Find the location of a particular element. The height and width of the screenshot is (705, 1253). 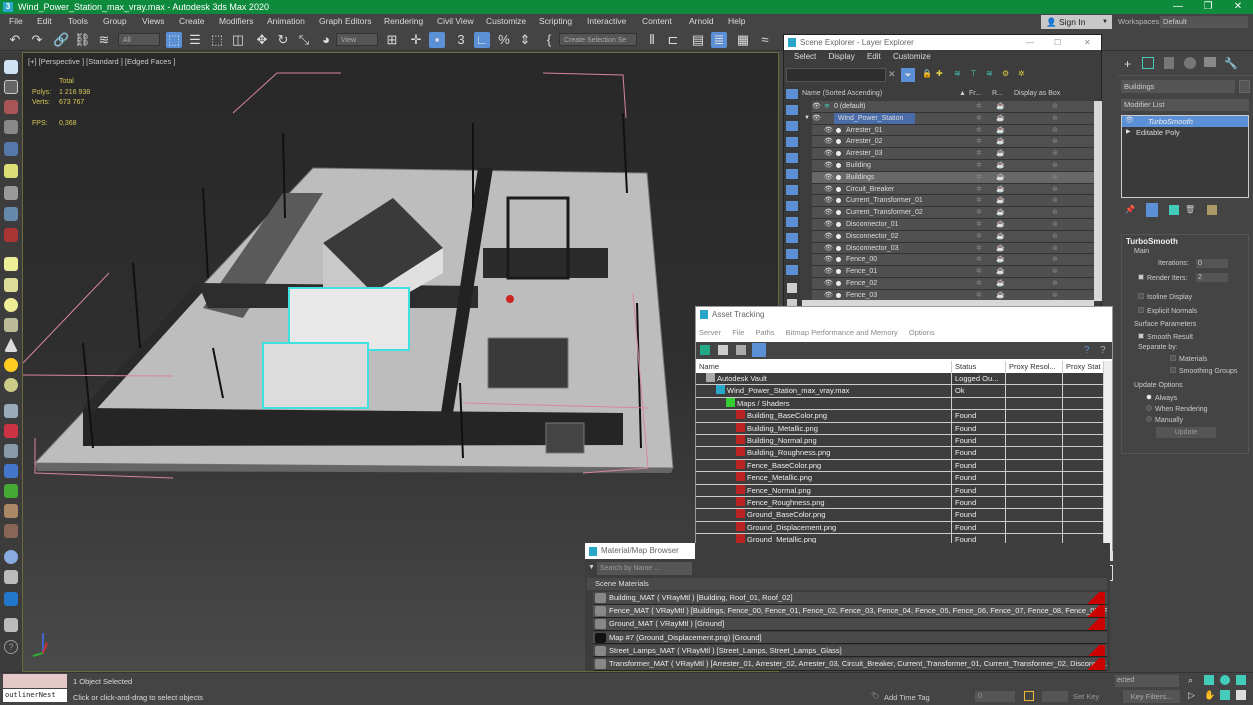

key-tangent-dropdown is located at coordinates (1055, 696).